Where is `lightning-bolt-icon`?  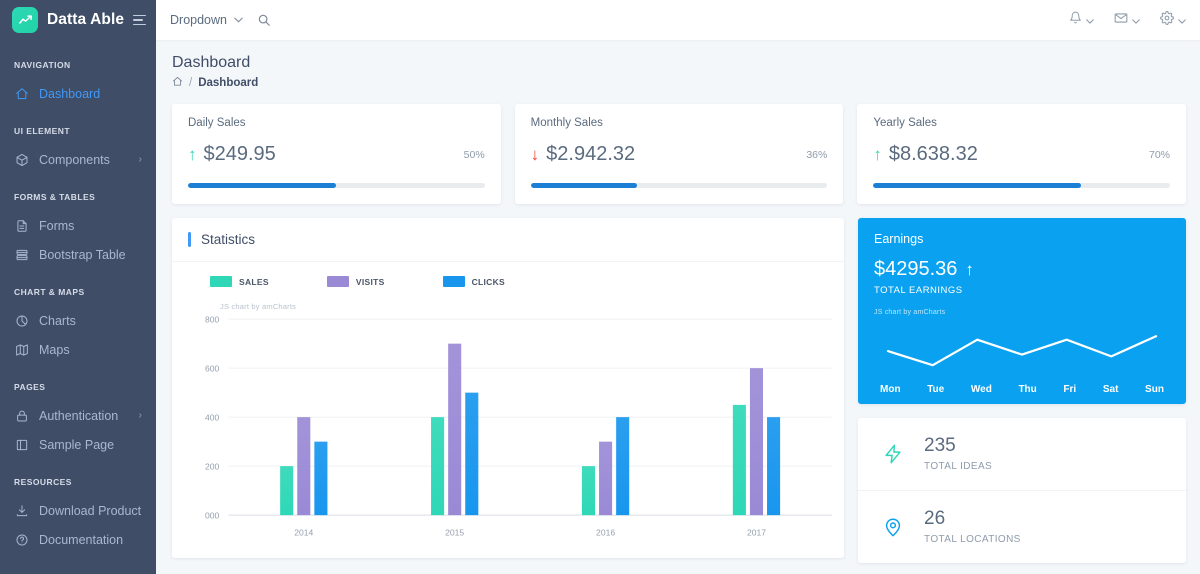
lightning-bolt-icon is located at coordinates (893, 454).